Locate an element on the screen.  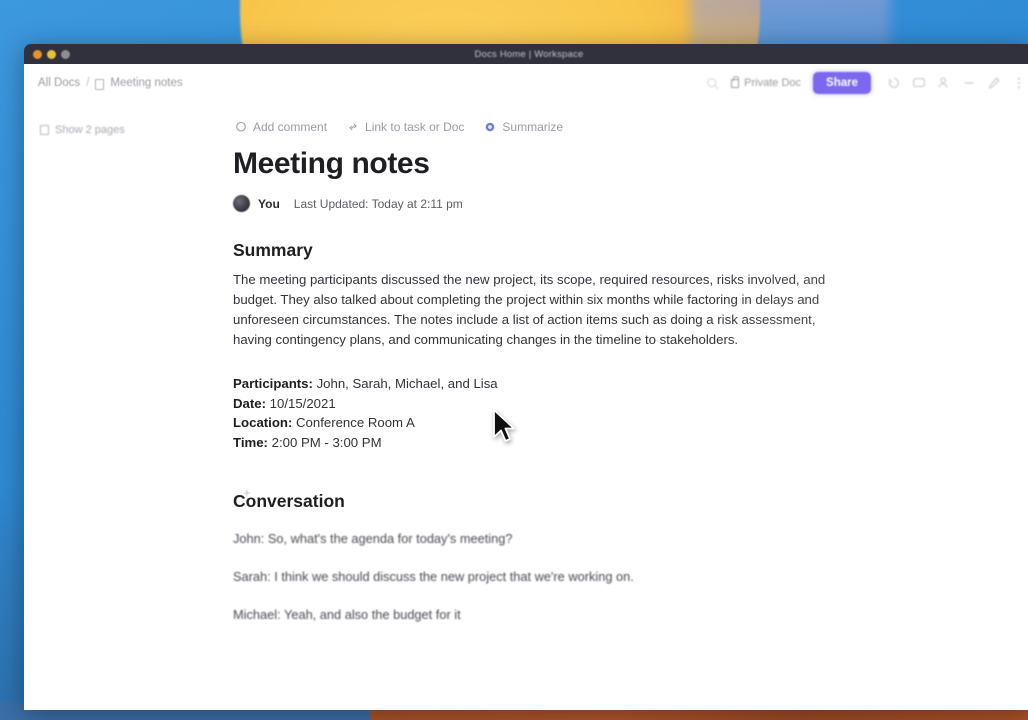
comment-bubble-icon is located at coordinates (241, 126).